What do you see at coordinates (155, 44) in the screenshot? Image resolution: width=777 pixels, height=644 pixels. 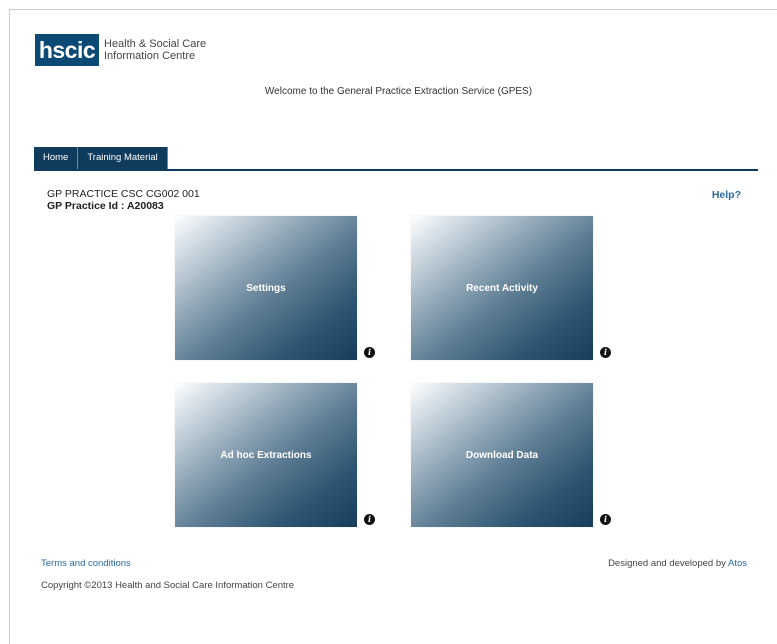 I see `org-name-line1: Health & Social Care` at bounding box center [155, 44].